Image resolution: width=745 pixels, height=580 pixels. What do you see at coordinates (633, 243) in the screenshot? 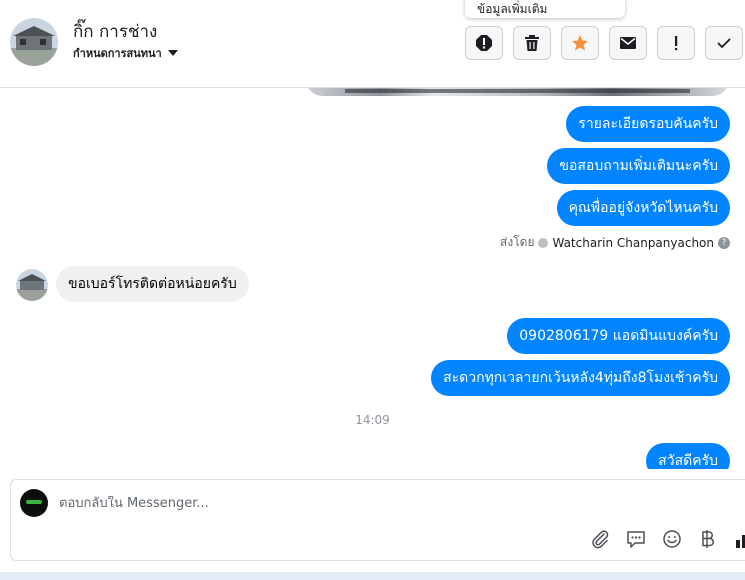
I see `sender-name: Watcharin Chanpanyachon` at bounding box center [633, 243].